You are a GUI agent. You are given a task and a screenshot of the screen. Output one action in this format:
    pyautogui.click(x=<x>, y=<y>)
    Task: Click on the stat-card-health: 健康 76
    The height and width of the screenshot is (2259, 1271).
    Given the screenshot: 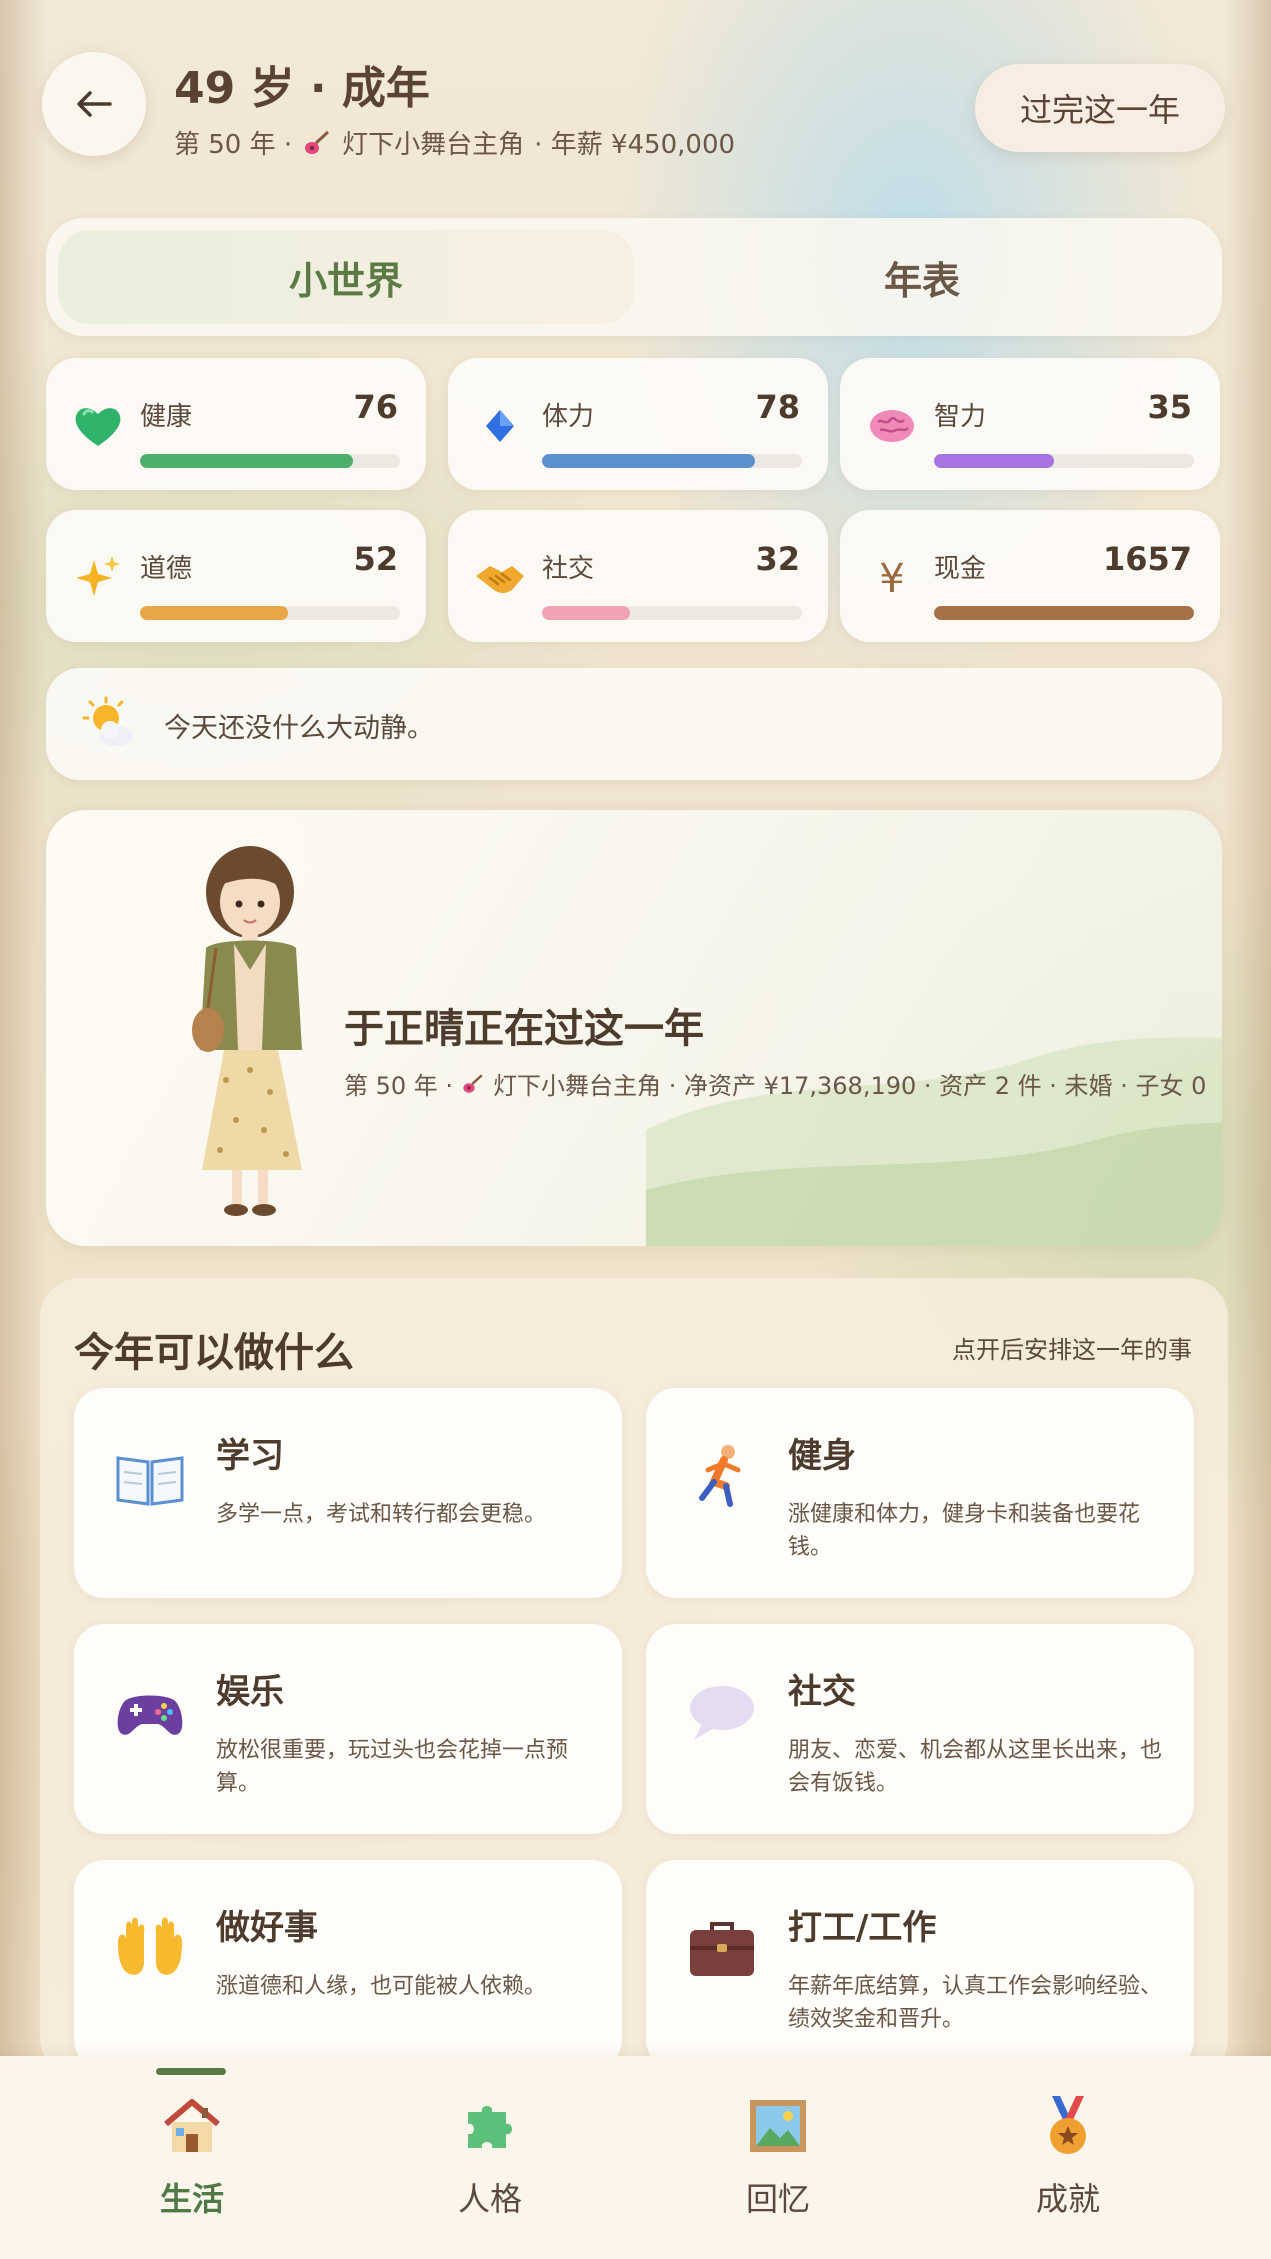 What is the action you would take?
    pyautogui.click(x=236, y=424)
    